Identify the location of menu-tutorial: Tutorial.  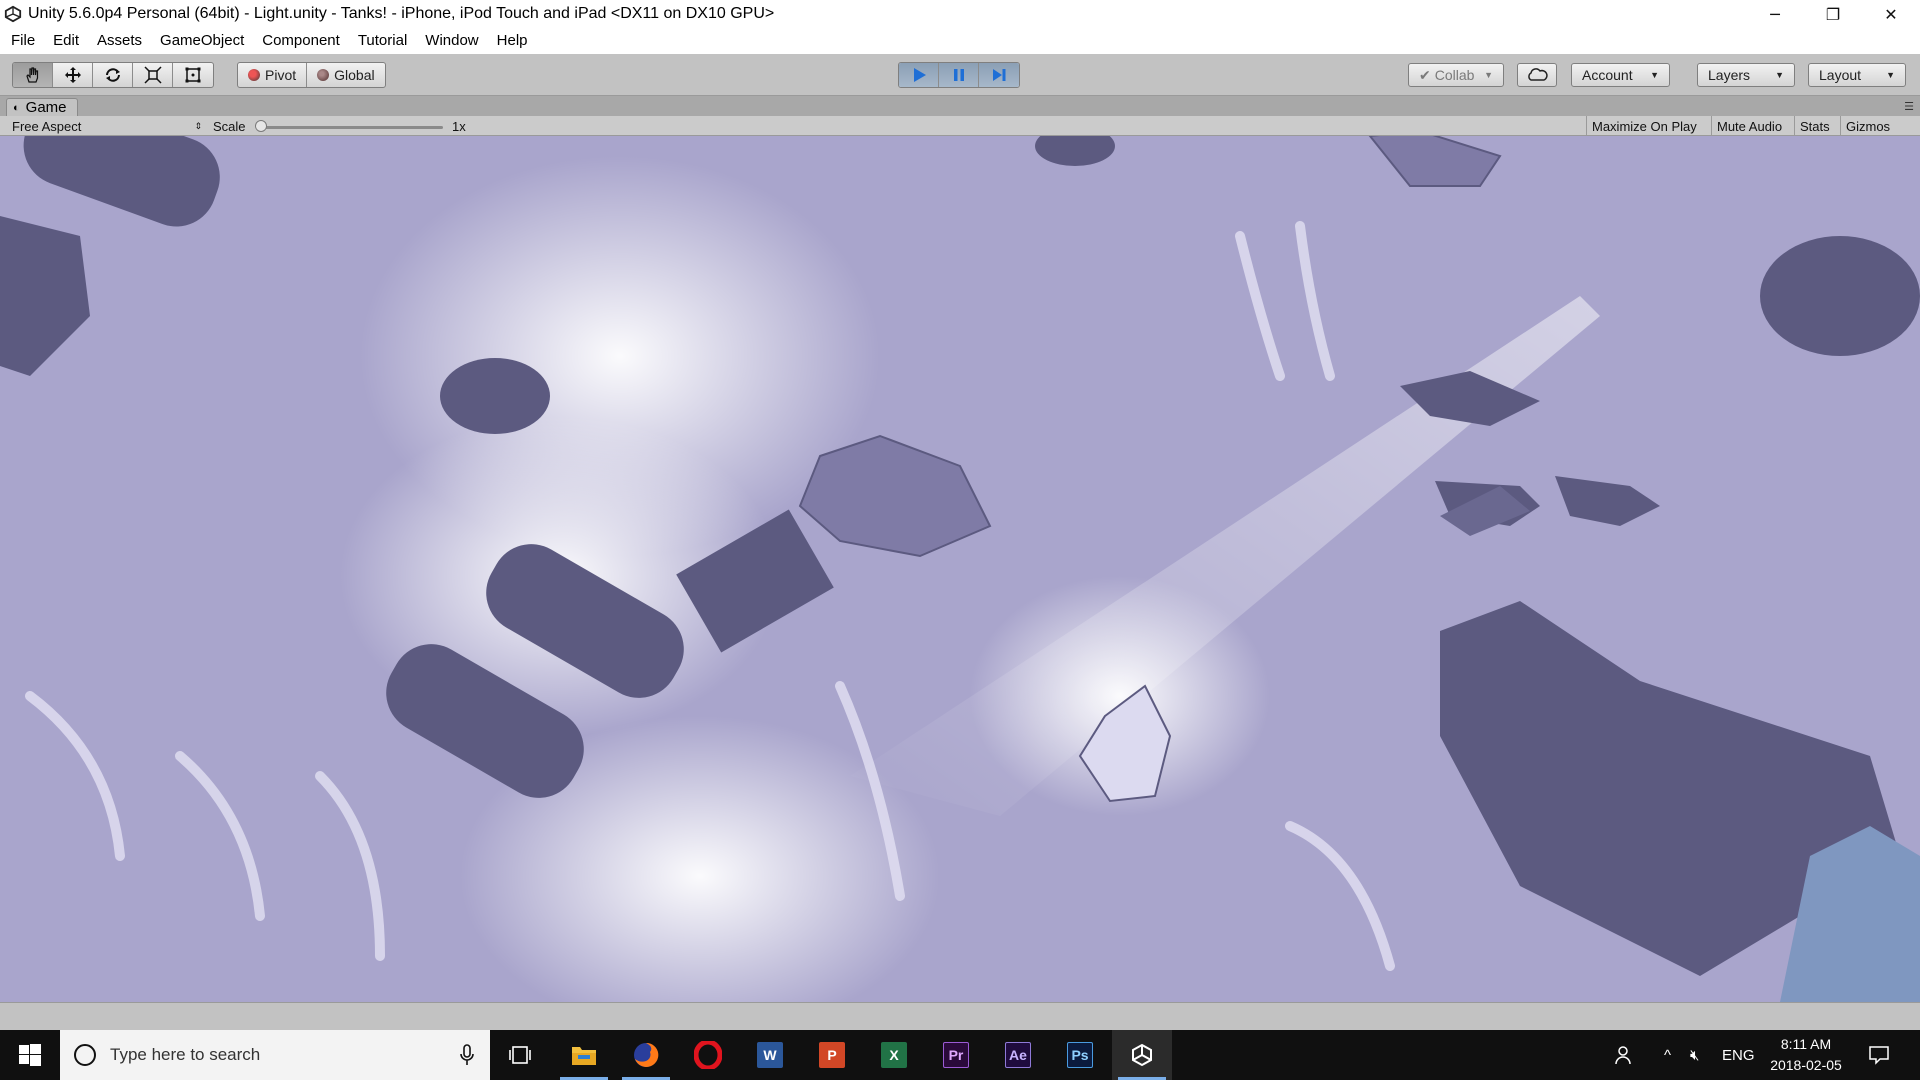
(382, 41).